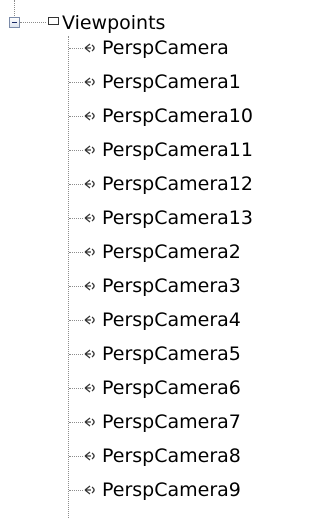 The height and width of the screenshot is (530, 320). Describe the element at coordinates (114, 23) in the screenshot. I see `tree-node-label: Viewpoints` at that location.